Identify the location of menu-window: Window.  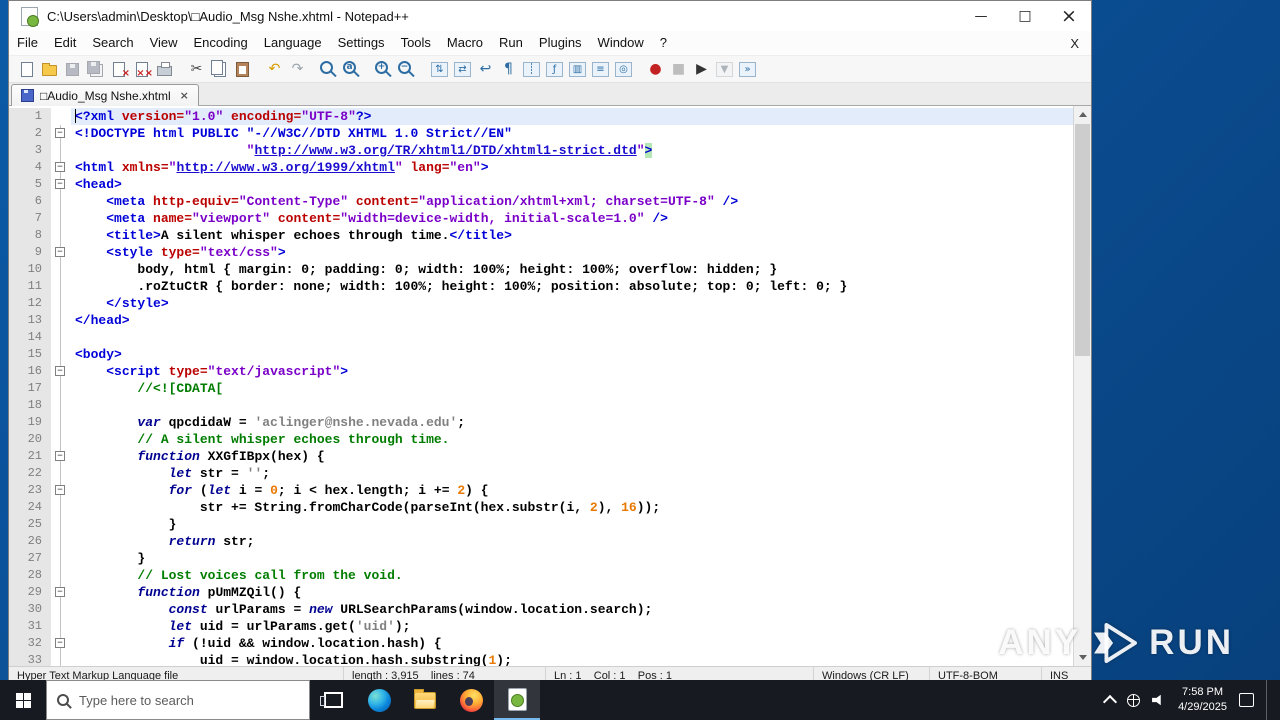
(621, 42).